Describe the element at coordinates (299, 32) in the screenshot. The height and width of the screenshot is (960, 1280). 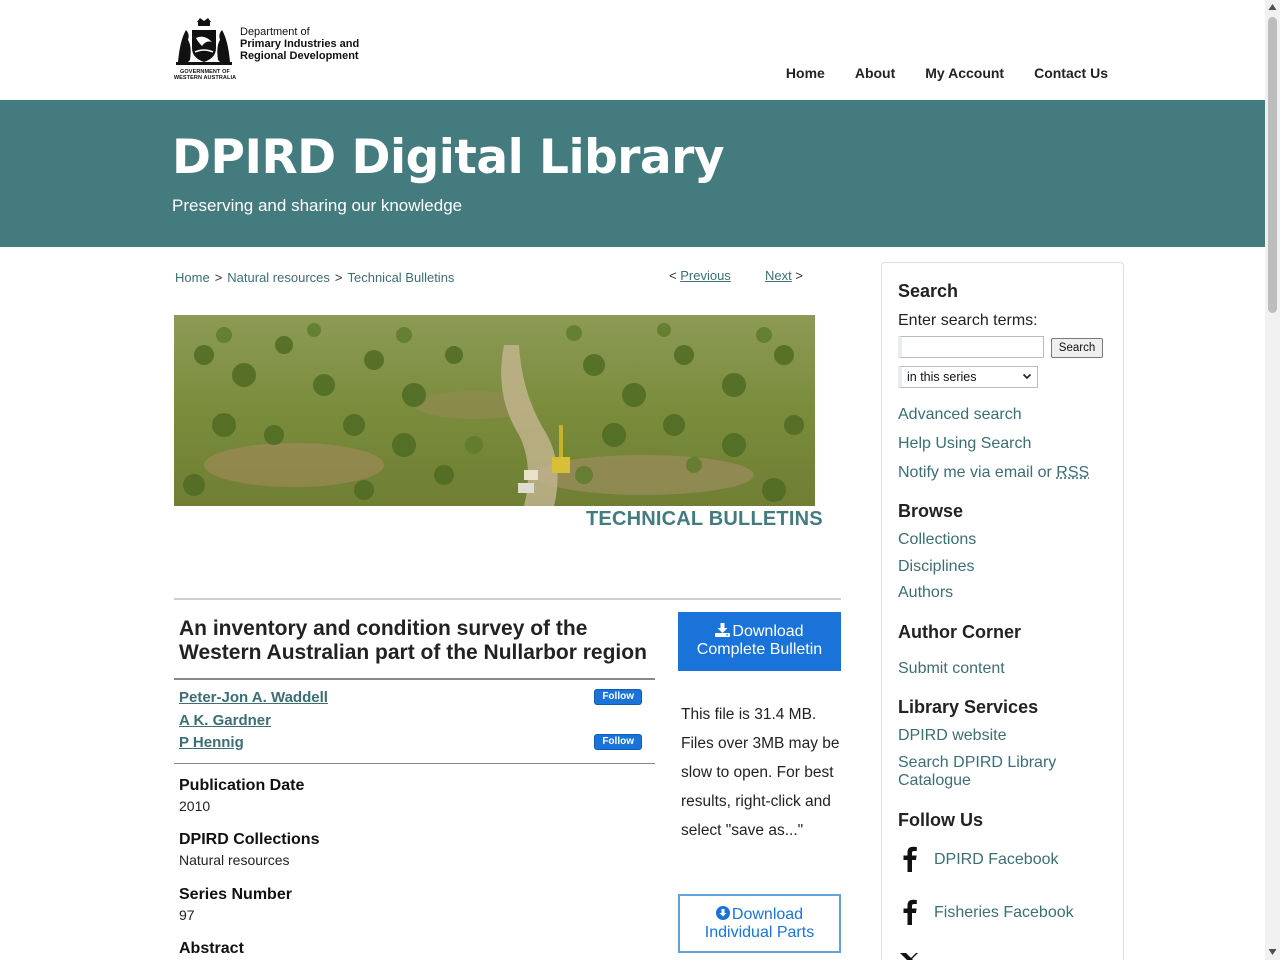
I see `dept-line-1: Department of` at that location.